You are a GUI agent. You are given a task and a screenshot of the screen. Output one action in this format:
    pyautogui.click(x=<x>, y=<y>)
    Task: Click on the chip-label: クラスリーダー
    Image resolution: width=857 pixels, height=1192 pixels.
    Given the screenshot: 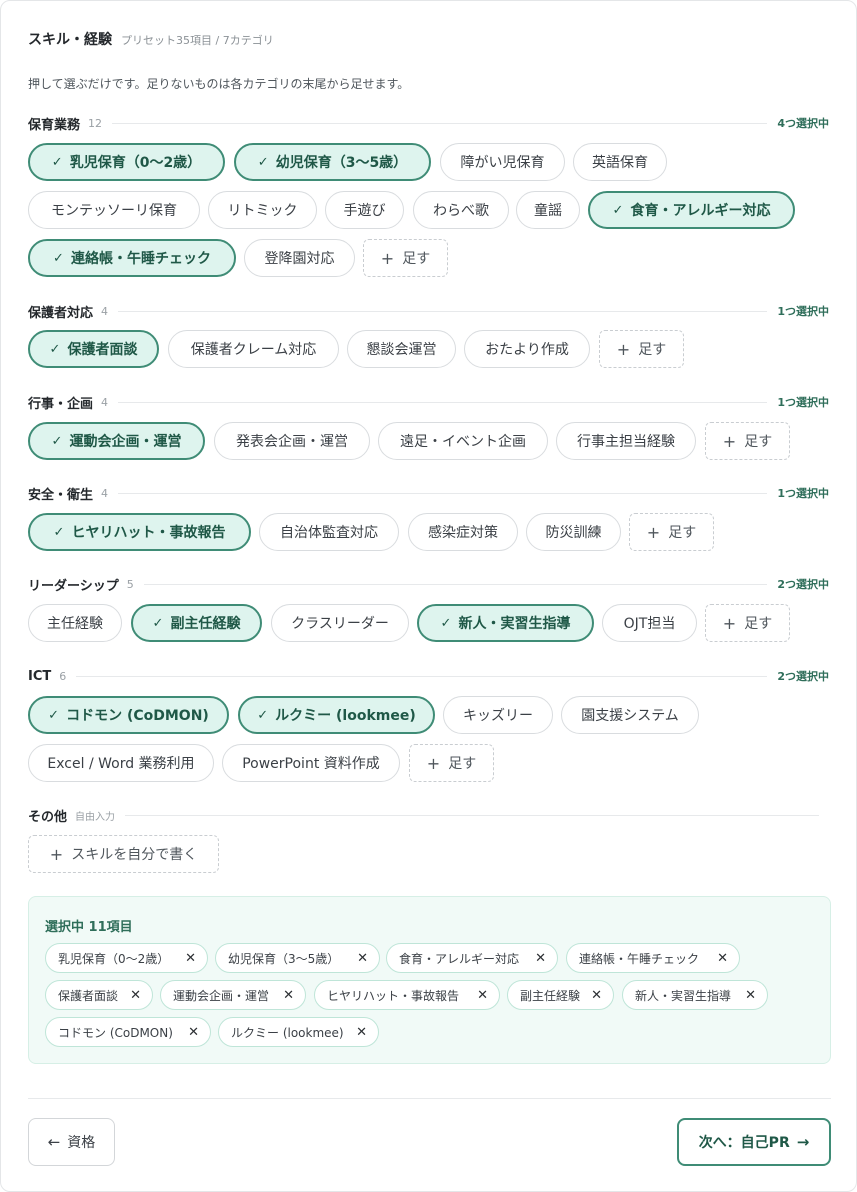 What is the action you would take?
    pyautogui.click(x=340, y=624)
    